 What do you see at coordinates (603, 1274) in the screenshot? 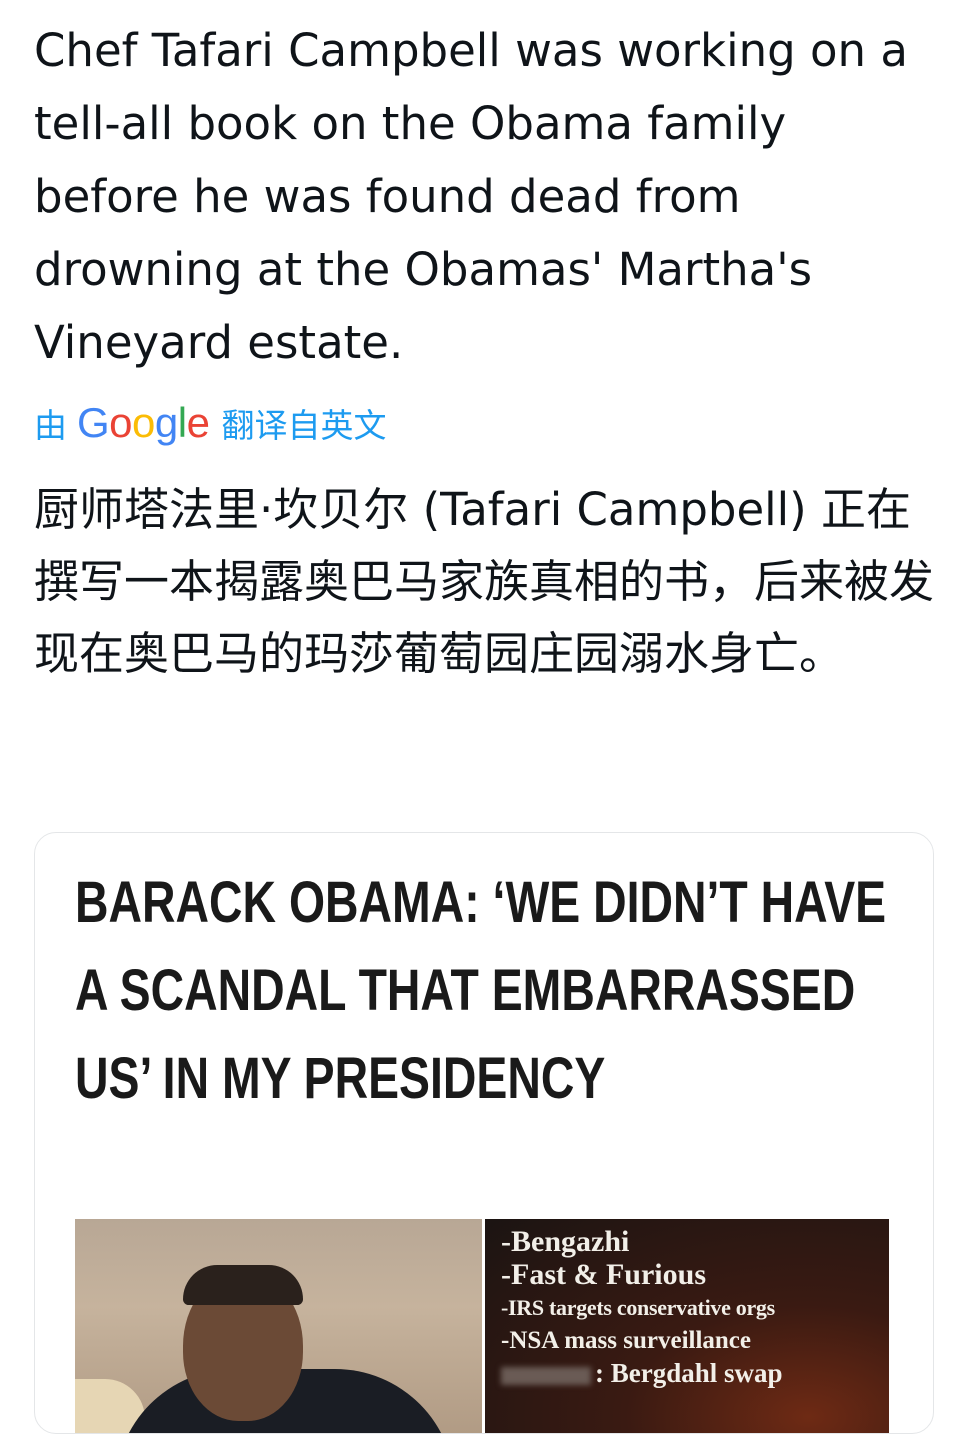
I see `scandal-list-item: -Fast & Furious` at bounding box center [603, 1274].